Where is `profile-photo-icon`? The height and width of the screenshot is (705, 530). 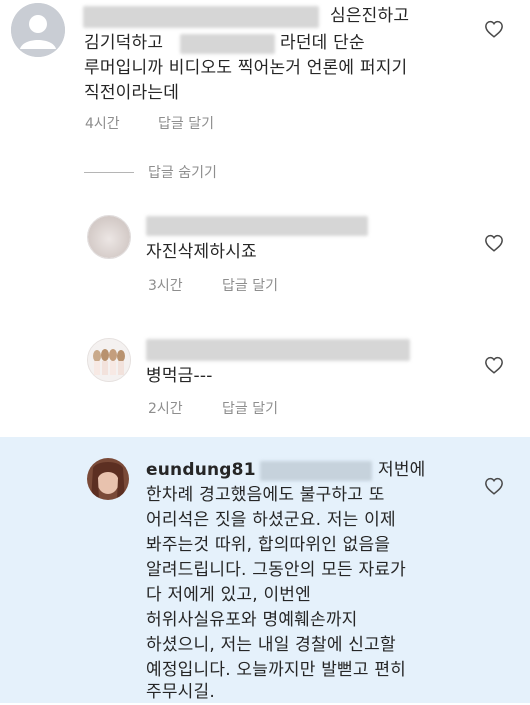
profile-photo-icon is located at coordinates (108, 479).